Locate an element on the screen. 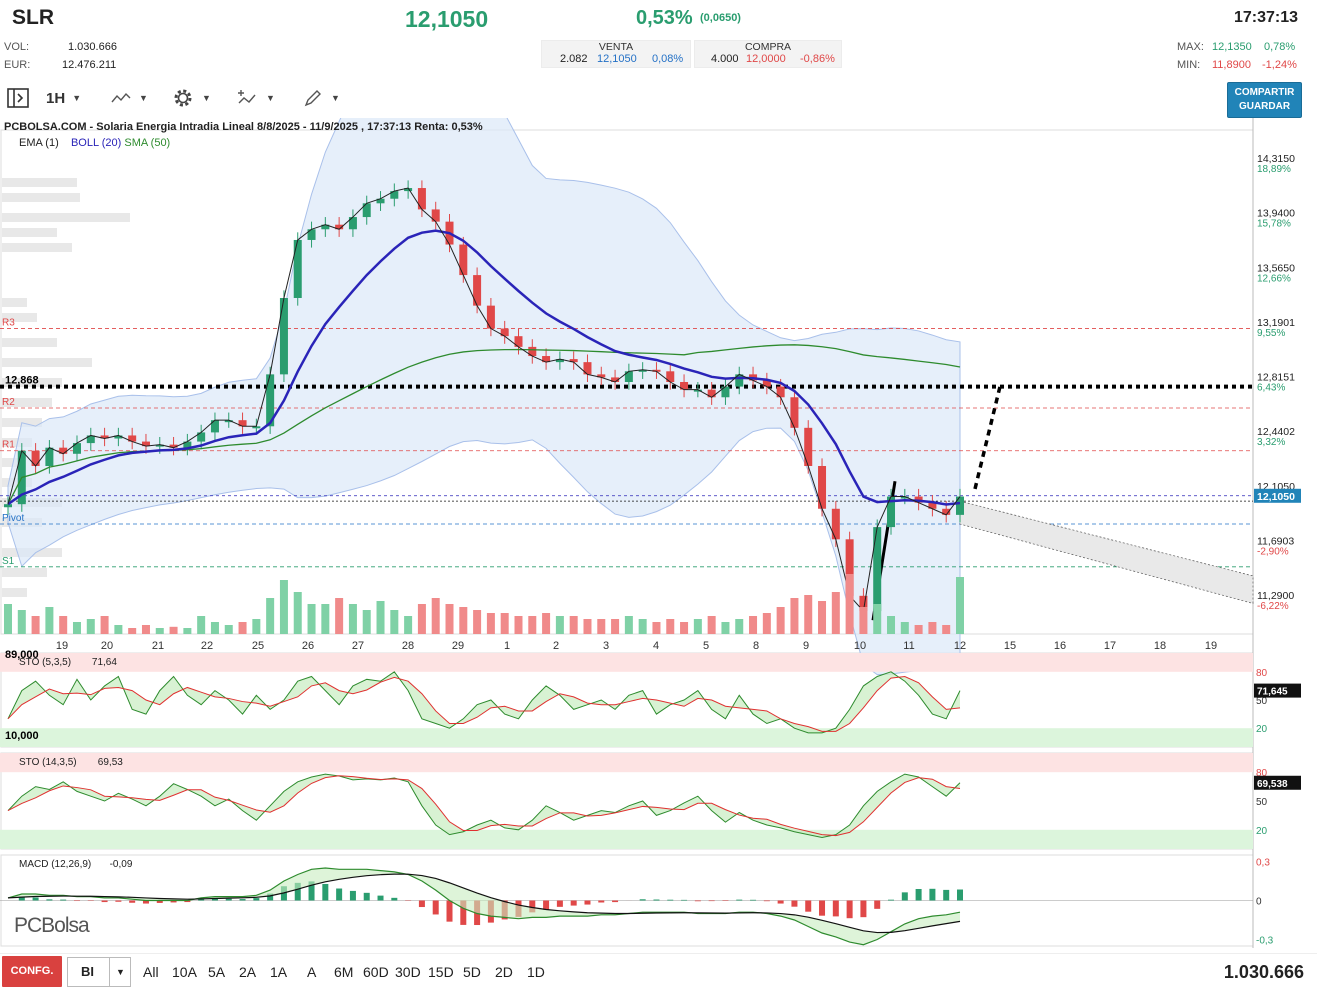  min-label: MIN: is located at coordinates (1189, 65).